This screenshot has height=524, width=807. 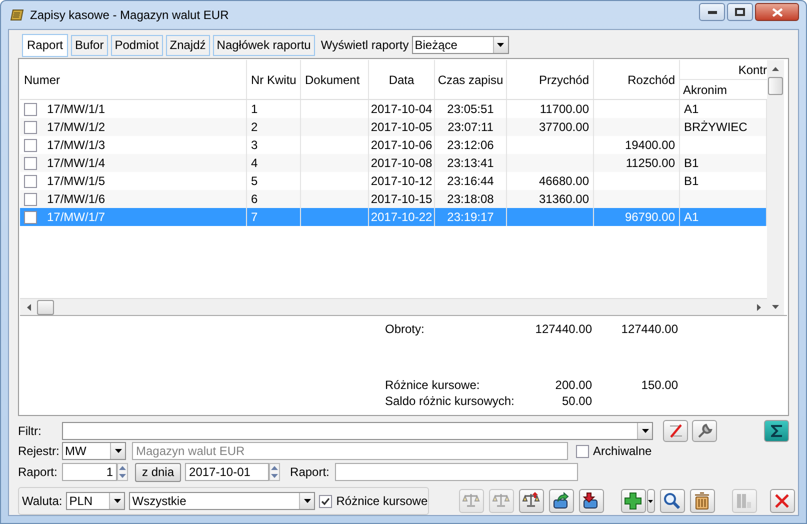 I want to click on register-name-field: Magazyn walut EUR, so click(x=350, y=451).